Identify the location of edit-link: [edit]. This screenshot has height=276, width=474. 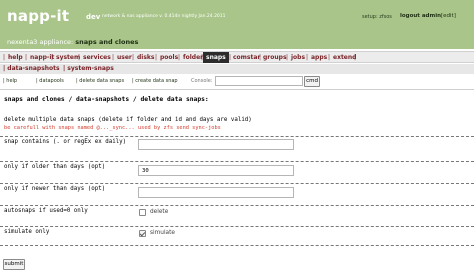
(448, 16).